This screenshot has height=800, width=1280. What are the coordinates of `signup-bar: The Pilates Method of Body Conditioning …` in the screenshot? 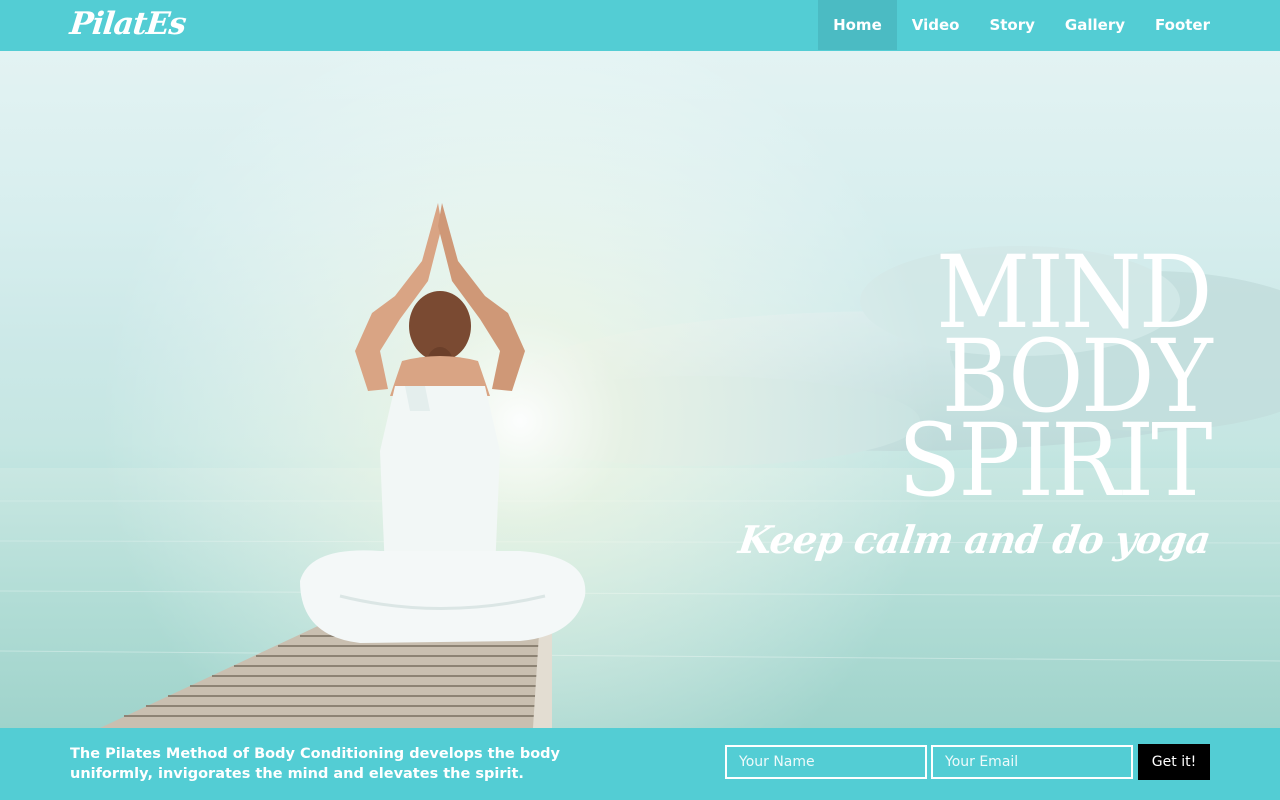 It's located at (640, 764).